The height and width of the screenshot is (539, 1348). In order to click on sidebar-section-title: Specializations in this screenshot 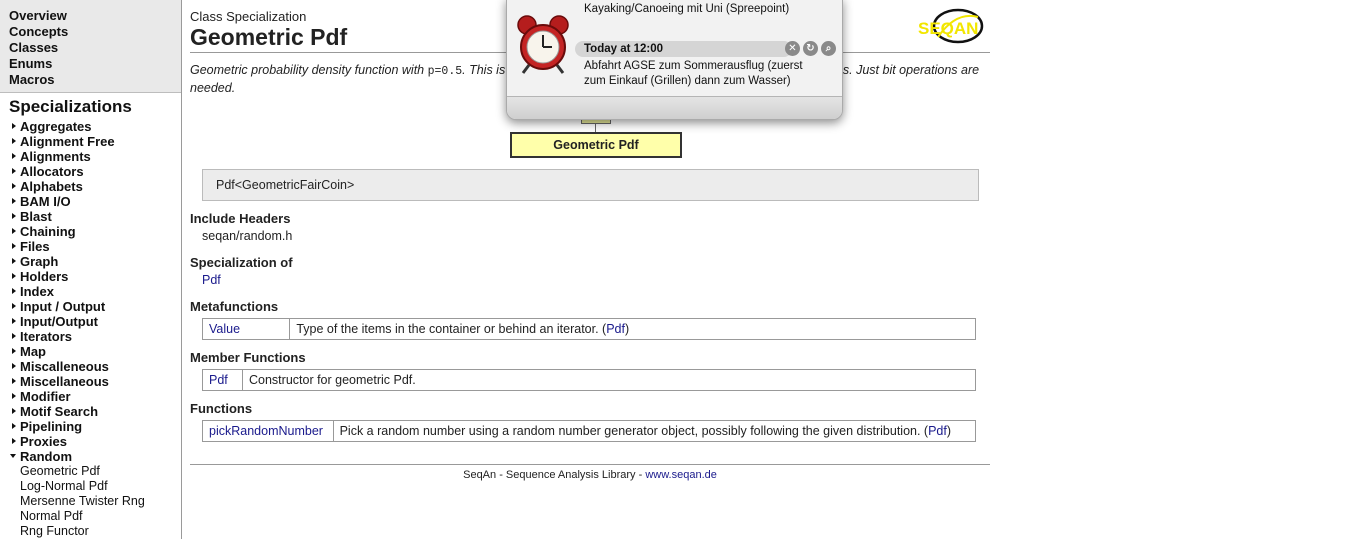, I will do `click(70, 106)`.